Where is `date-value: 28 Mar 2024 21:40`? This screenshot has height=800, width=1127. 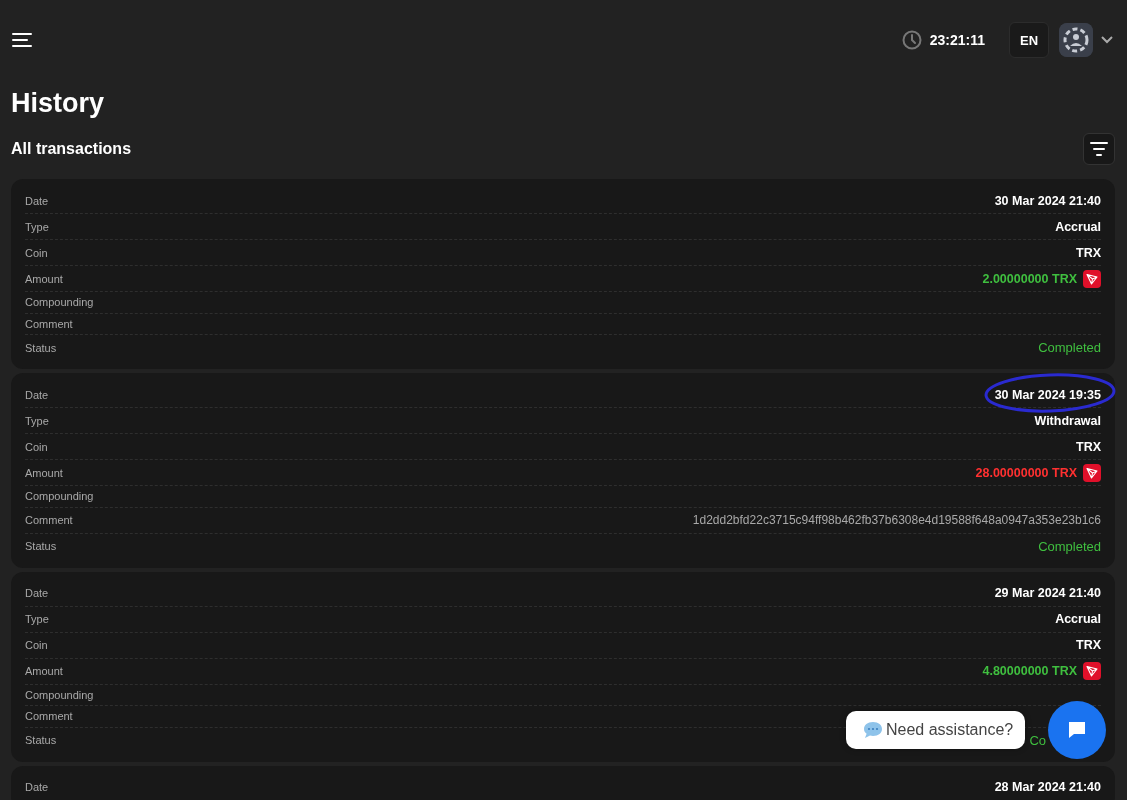
date-value: 28 Mar 2024 21:40 is located at coordinates (1047, 787).